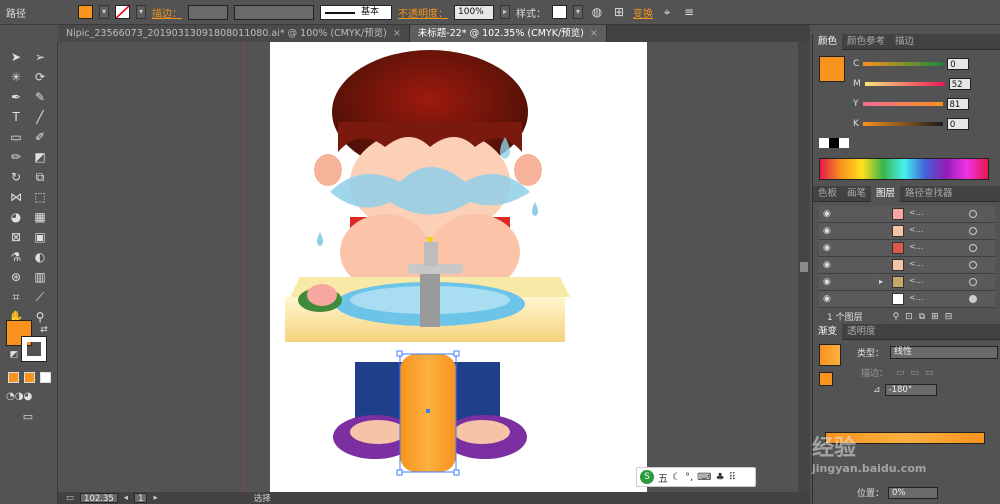  Describe the element at coordinates (902, 124) in the screenshot. I see `channel-k-slider` at that location.